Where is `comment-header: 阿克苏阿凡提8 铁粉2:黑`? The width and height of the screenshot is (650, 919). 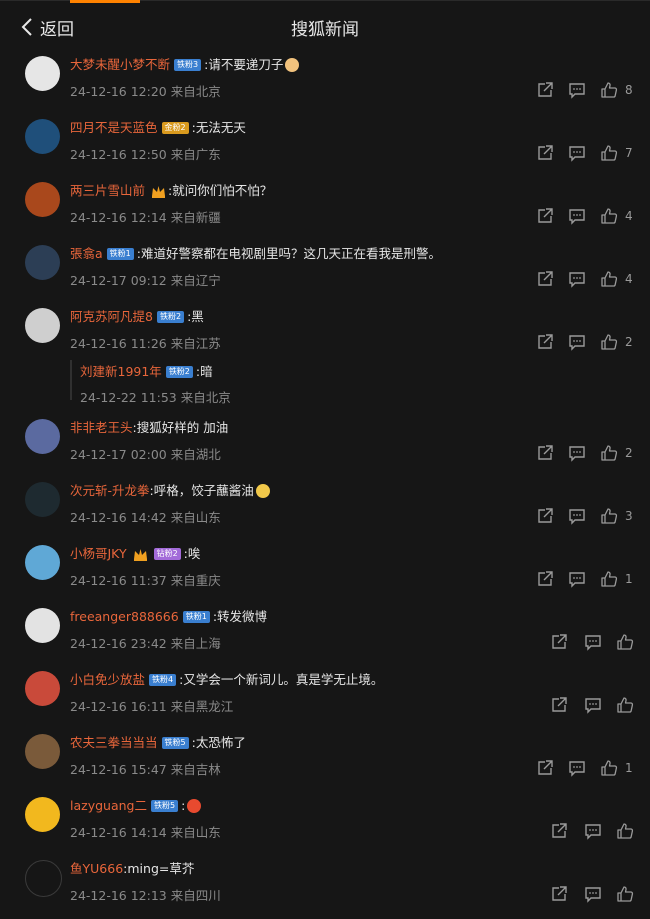 comment-header: 阿克苏阿凡提8 铁粉2:黑 is located at coordinates (137, 317).